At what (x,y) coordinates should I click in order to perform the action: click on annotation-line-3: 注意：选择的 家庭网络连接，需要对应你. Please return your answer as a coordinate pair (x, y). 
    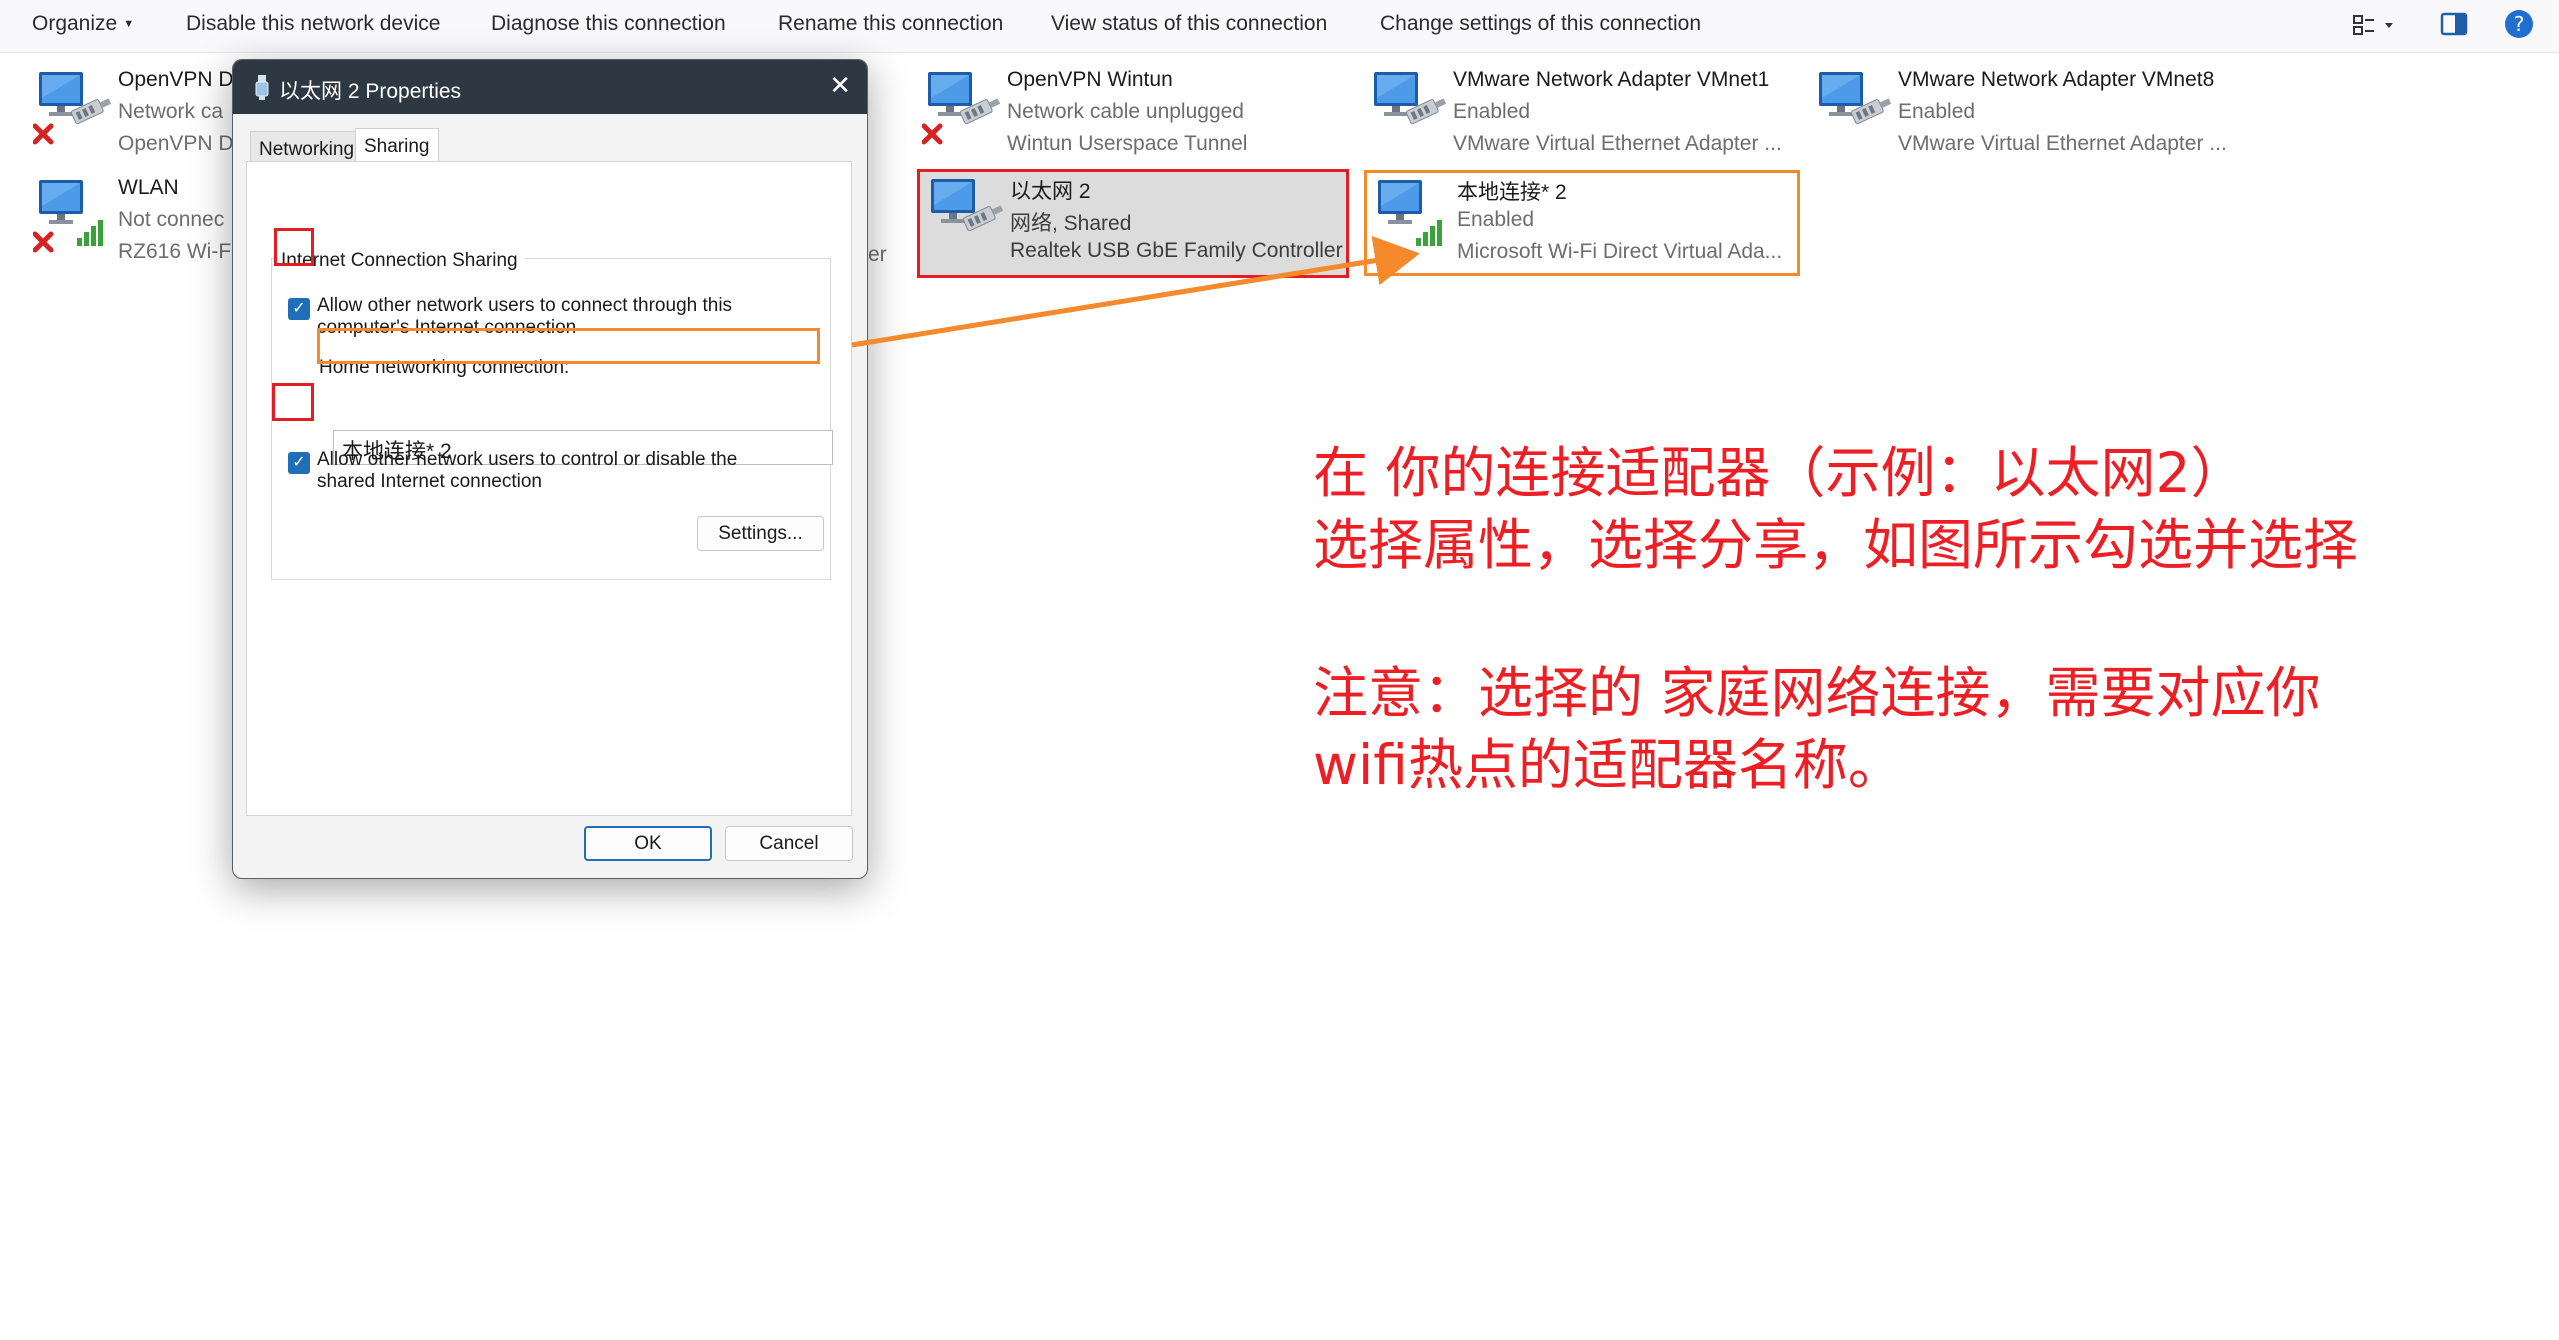
    Looking at the image, I should click on (1817, 693).